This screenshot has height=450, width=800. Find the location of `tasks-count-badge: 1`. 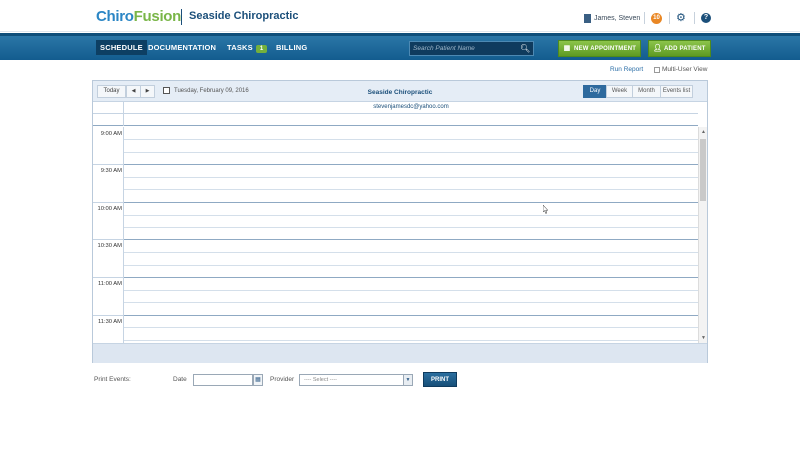

tasks-count-badge: 1 is located at coordinates (261, 49).